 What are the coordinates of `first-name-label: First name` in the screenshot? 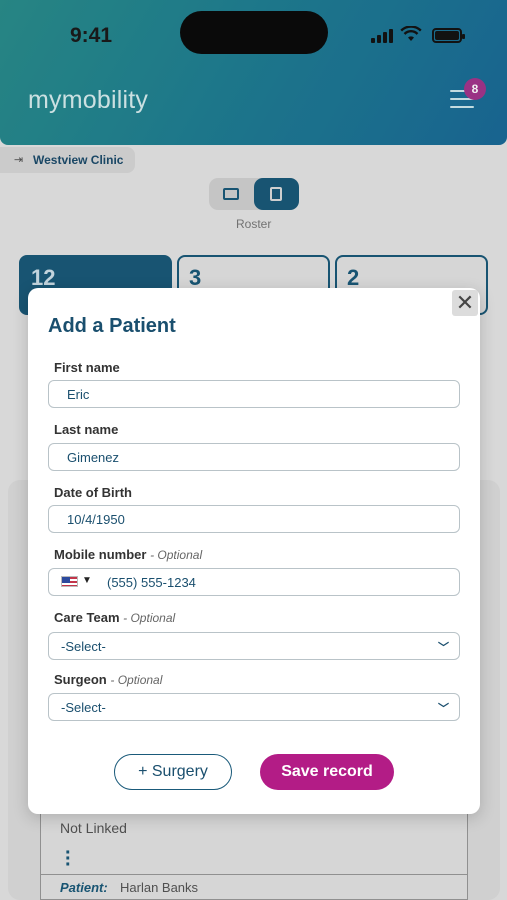 It's located at (87, 367).